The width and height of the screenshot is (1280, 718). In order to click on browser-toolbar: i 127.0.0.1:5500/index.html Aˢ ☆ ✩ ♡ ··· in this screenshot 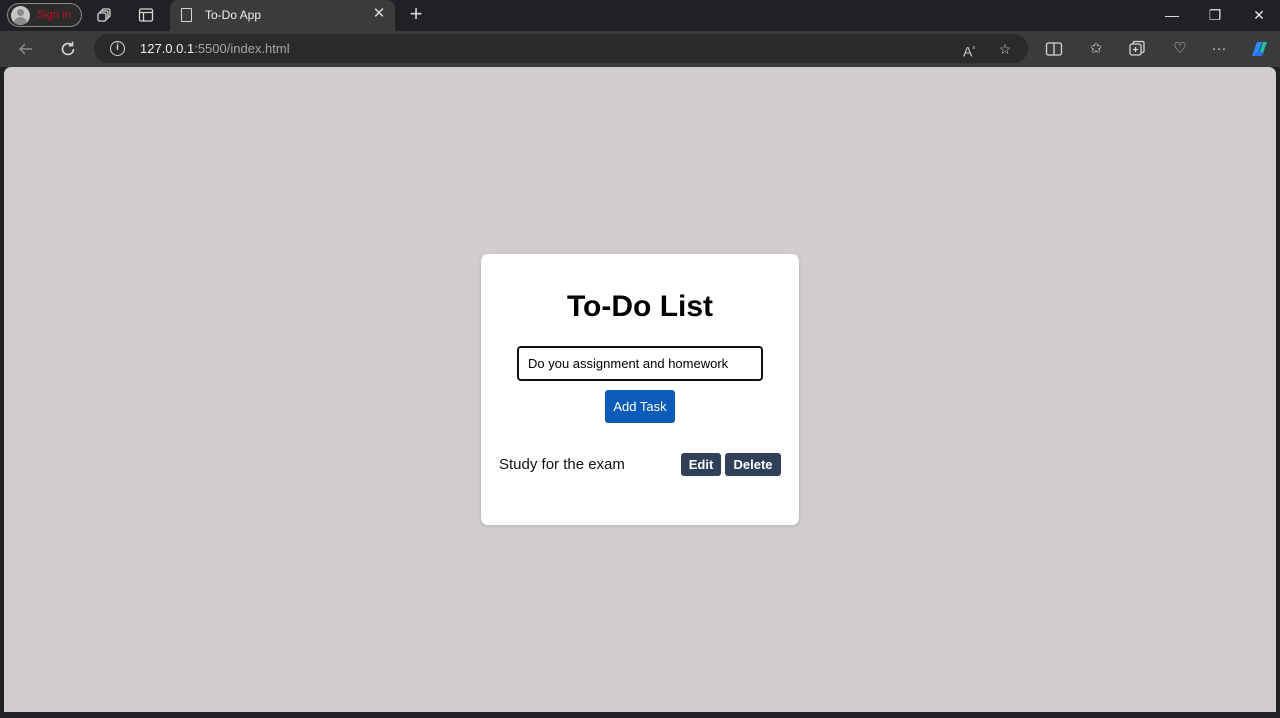, I will do `click(640, 49)`.